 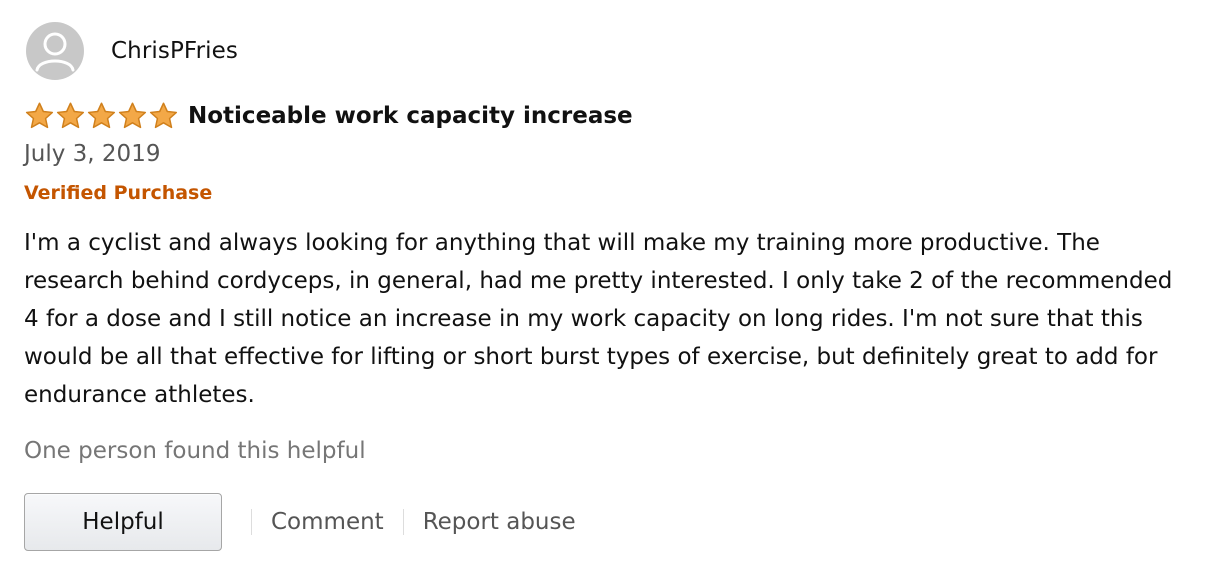 What do you see at coordinates (92, 154) in the screenshot?
I see `review-date: July 3, 2019` at bounding box center [92, 154].